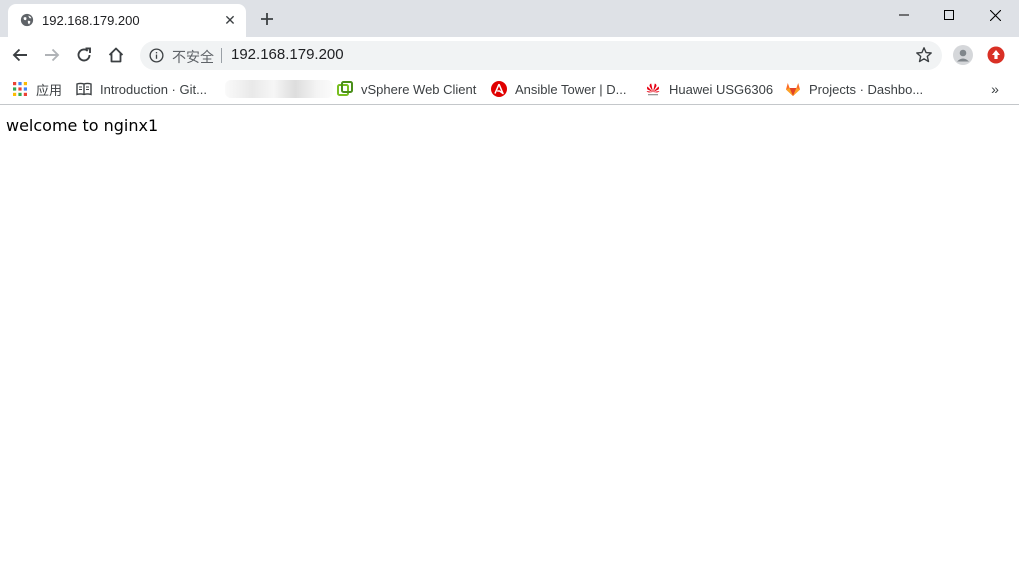  I want to click on maximize-icon, so click(949, 15).